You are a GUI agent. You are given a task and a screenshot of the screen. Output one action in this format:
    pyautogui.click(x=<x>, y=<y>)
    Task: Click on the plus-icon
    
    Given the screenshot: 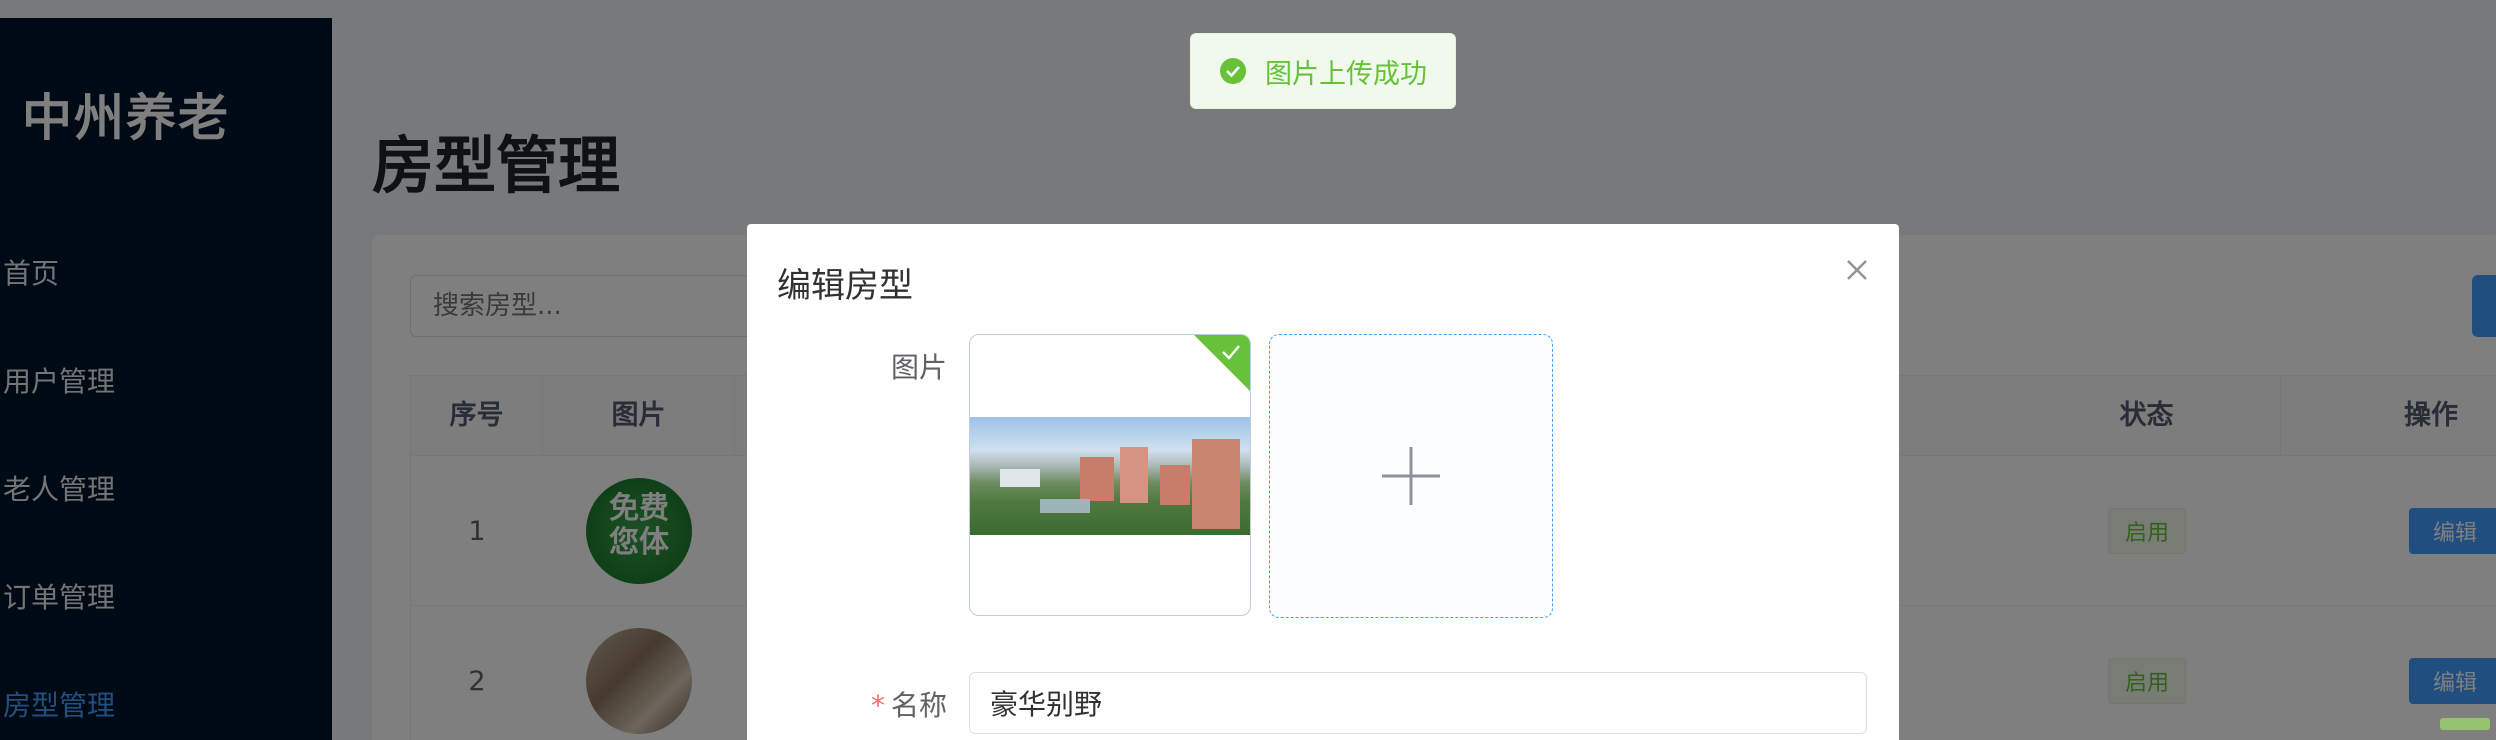 What is the action you would take?
    pyautogui.click(x=1411, y=476)
    